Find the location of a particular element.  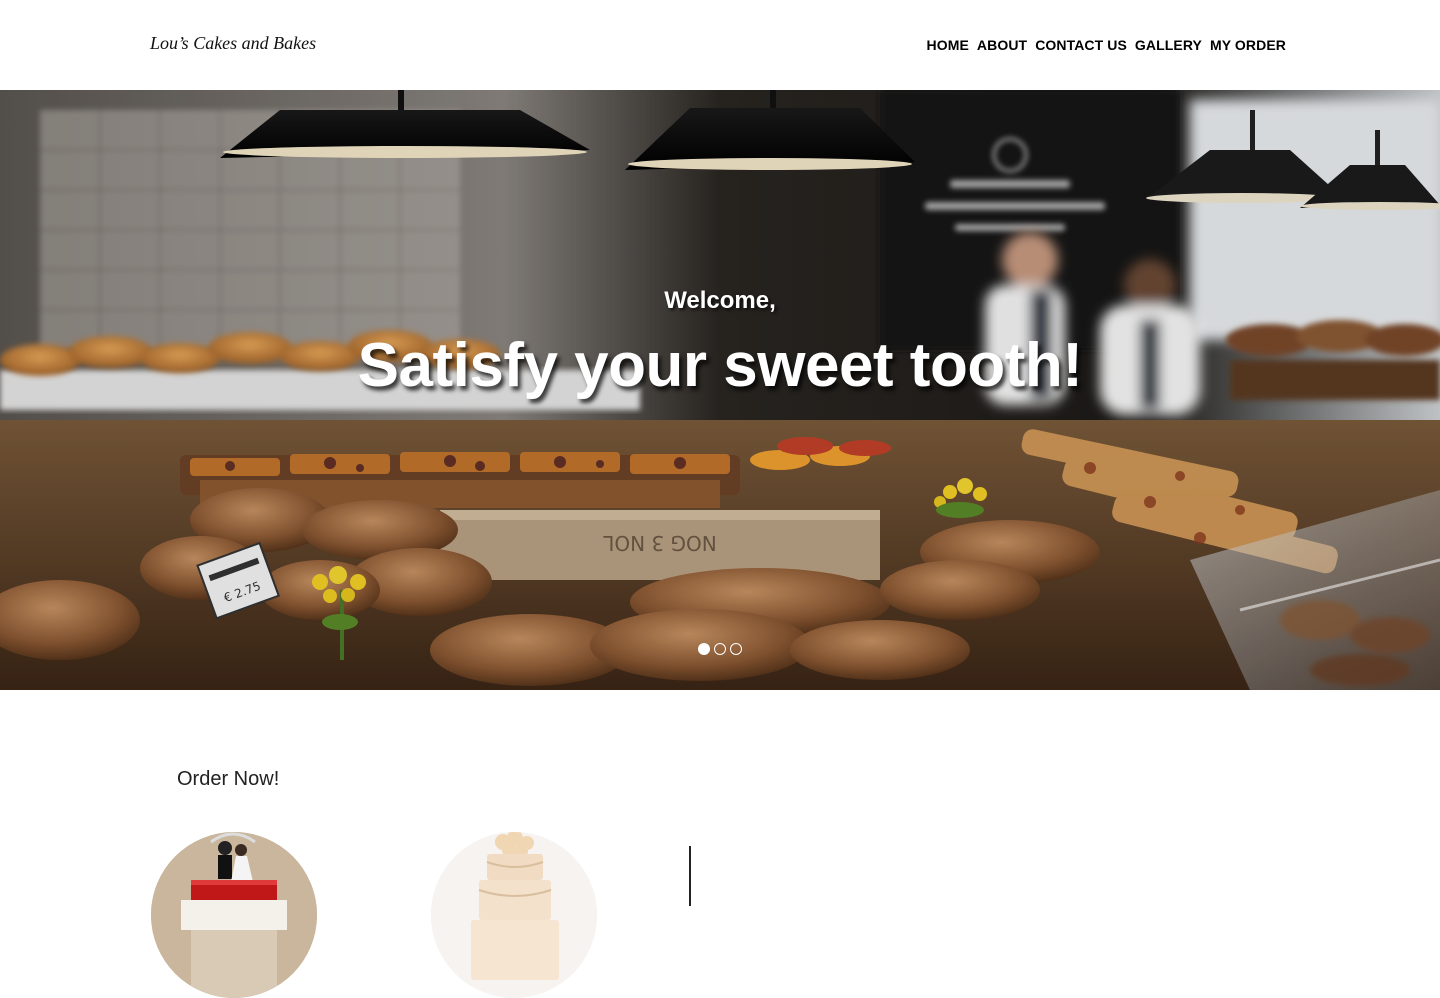

nav-home: HOME is located at coordinates (948, 45).